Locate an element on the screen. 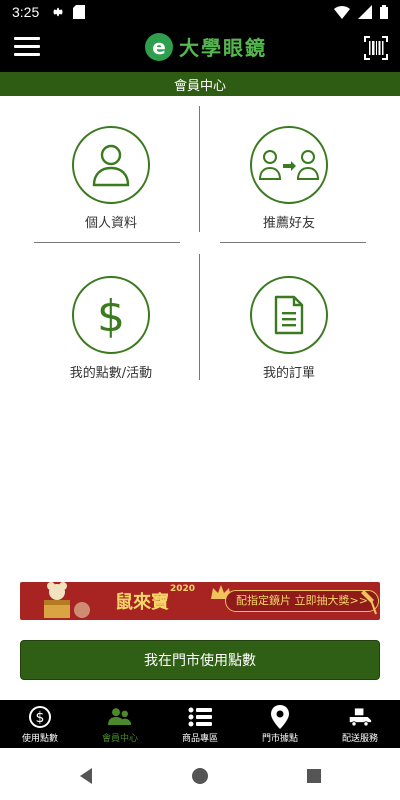  location-pin-icon is located at coordinates (280, 716).